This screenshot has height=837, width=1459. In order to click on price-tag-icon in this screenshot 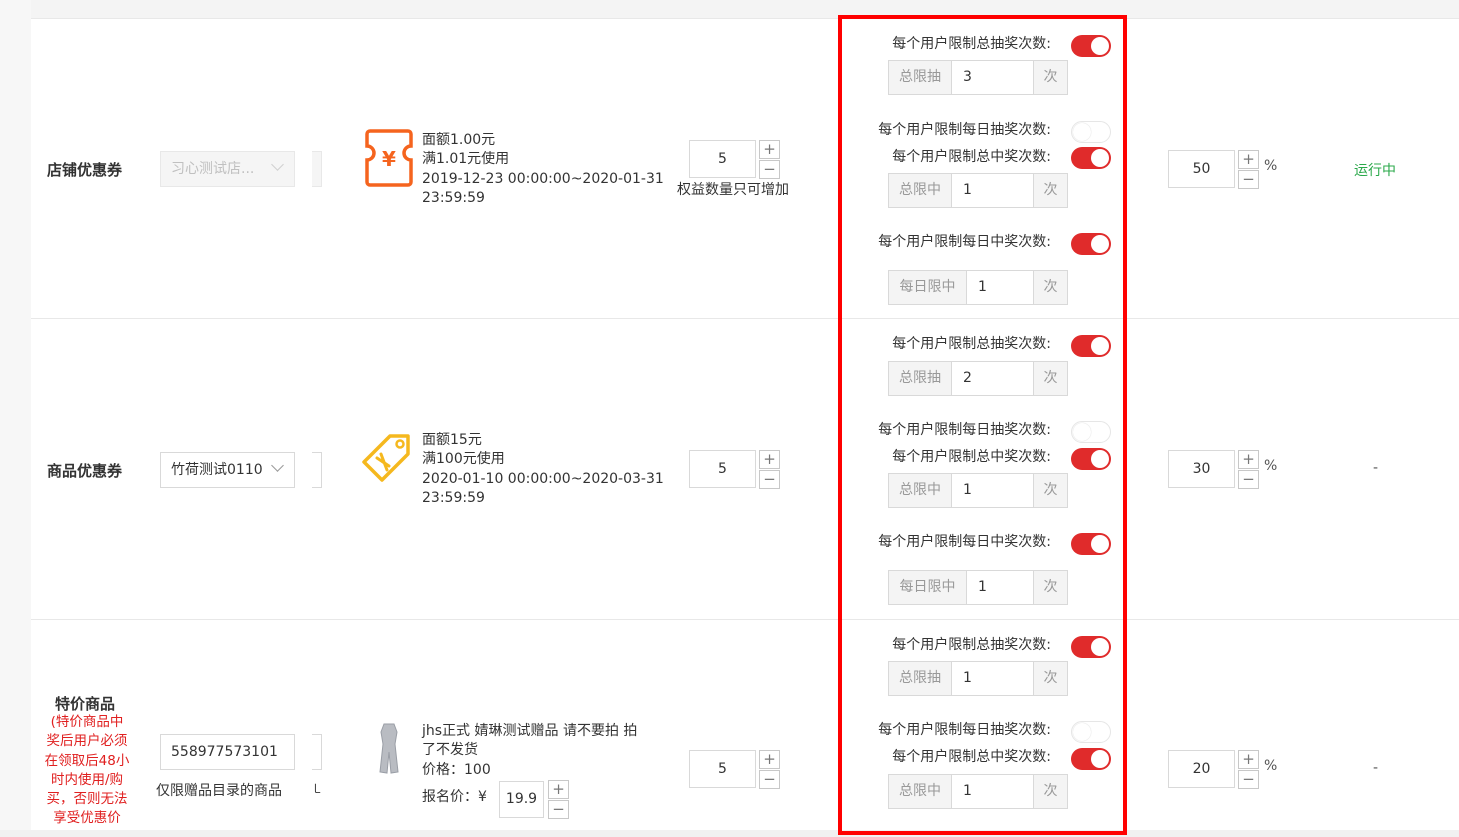, I will do `click(387, 458)`.